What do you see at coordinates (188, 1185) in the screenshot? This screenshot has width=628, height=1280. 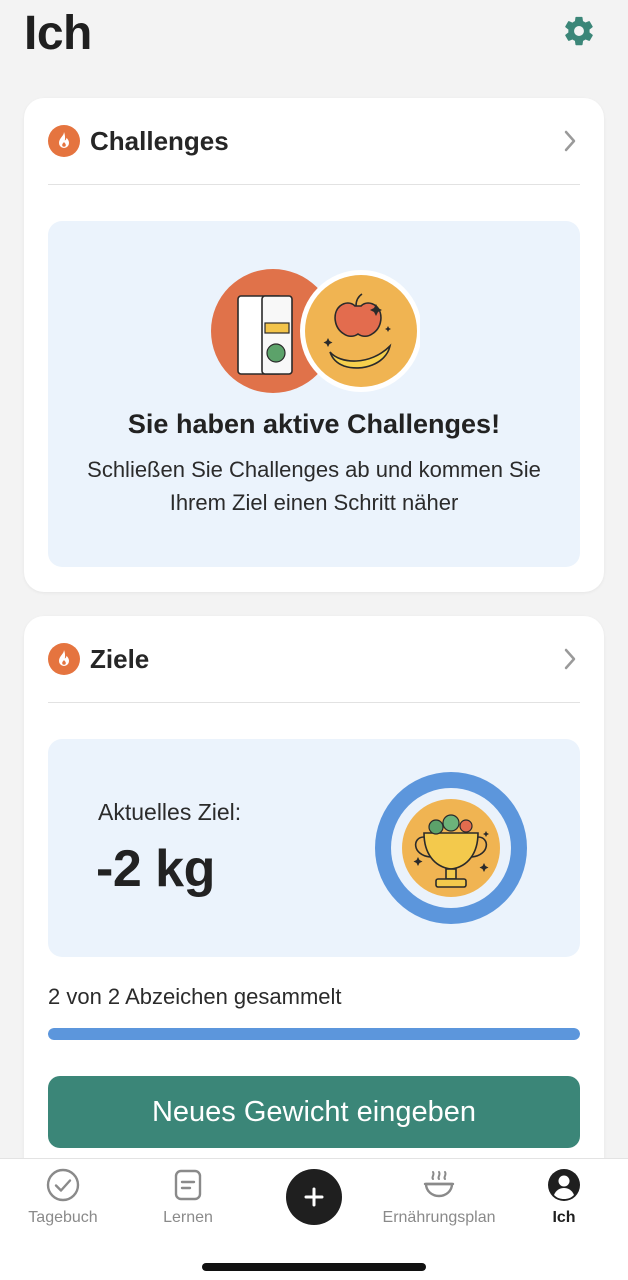 I see `document-icon` at bounding box center [188, 1185].